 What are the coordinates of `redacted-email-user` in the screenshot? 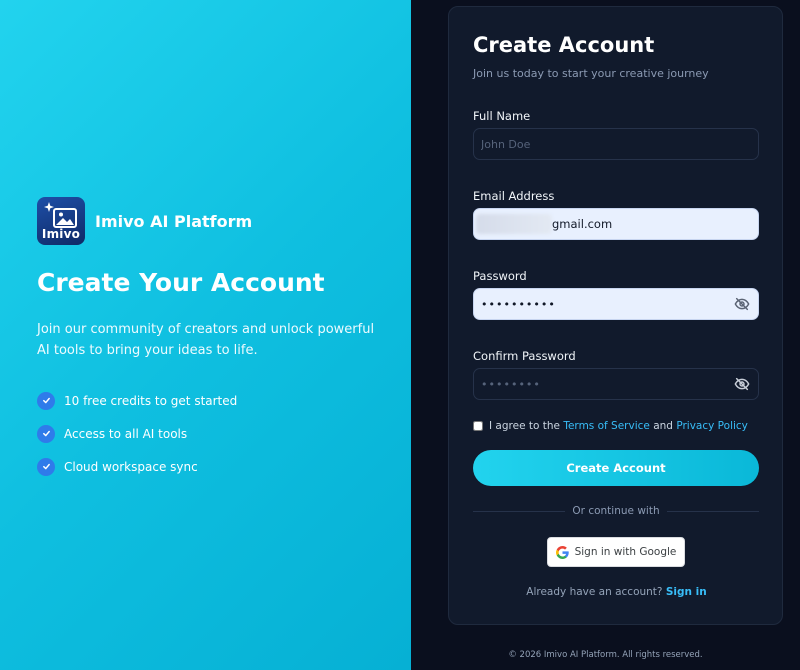 It's located at (514, 224).